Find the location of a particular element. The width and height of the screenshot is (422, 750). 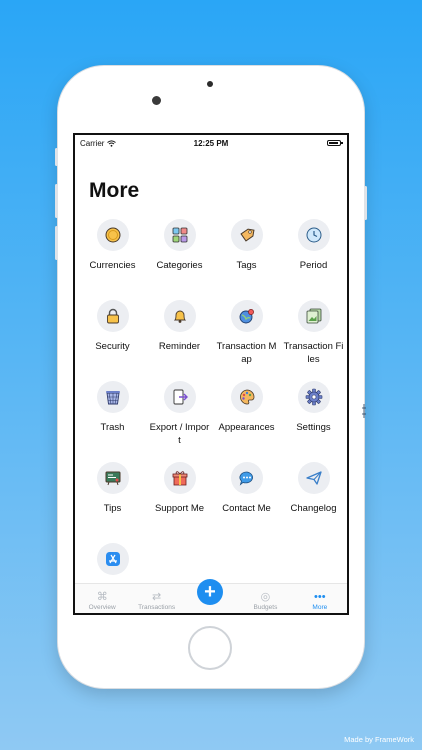

phone-volume-down is located at coordinates (56, 243).